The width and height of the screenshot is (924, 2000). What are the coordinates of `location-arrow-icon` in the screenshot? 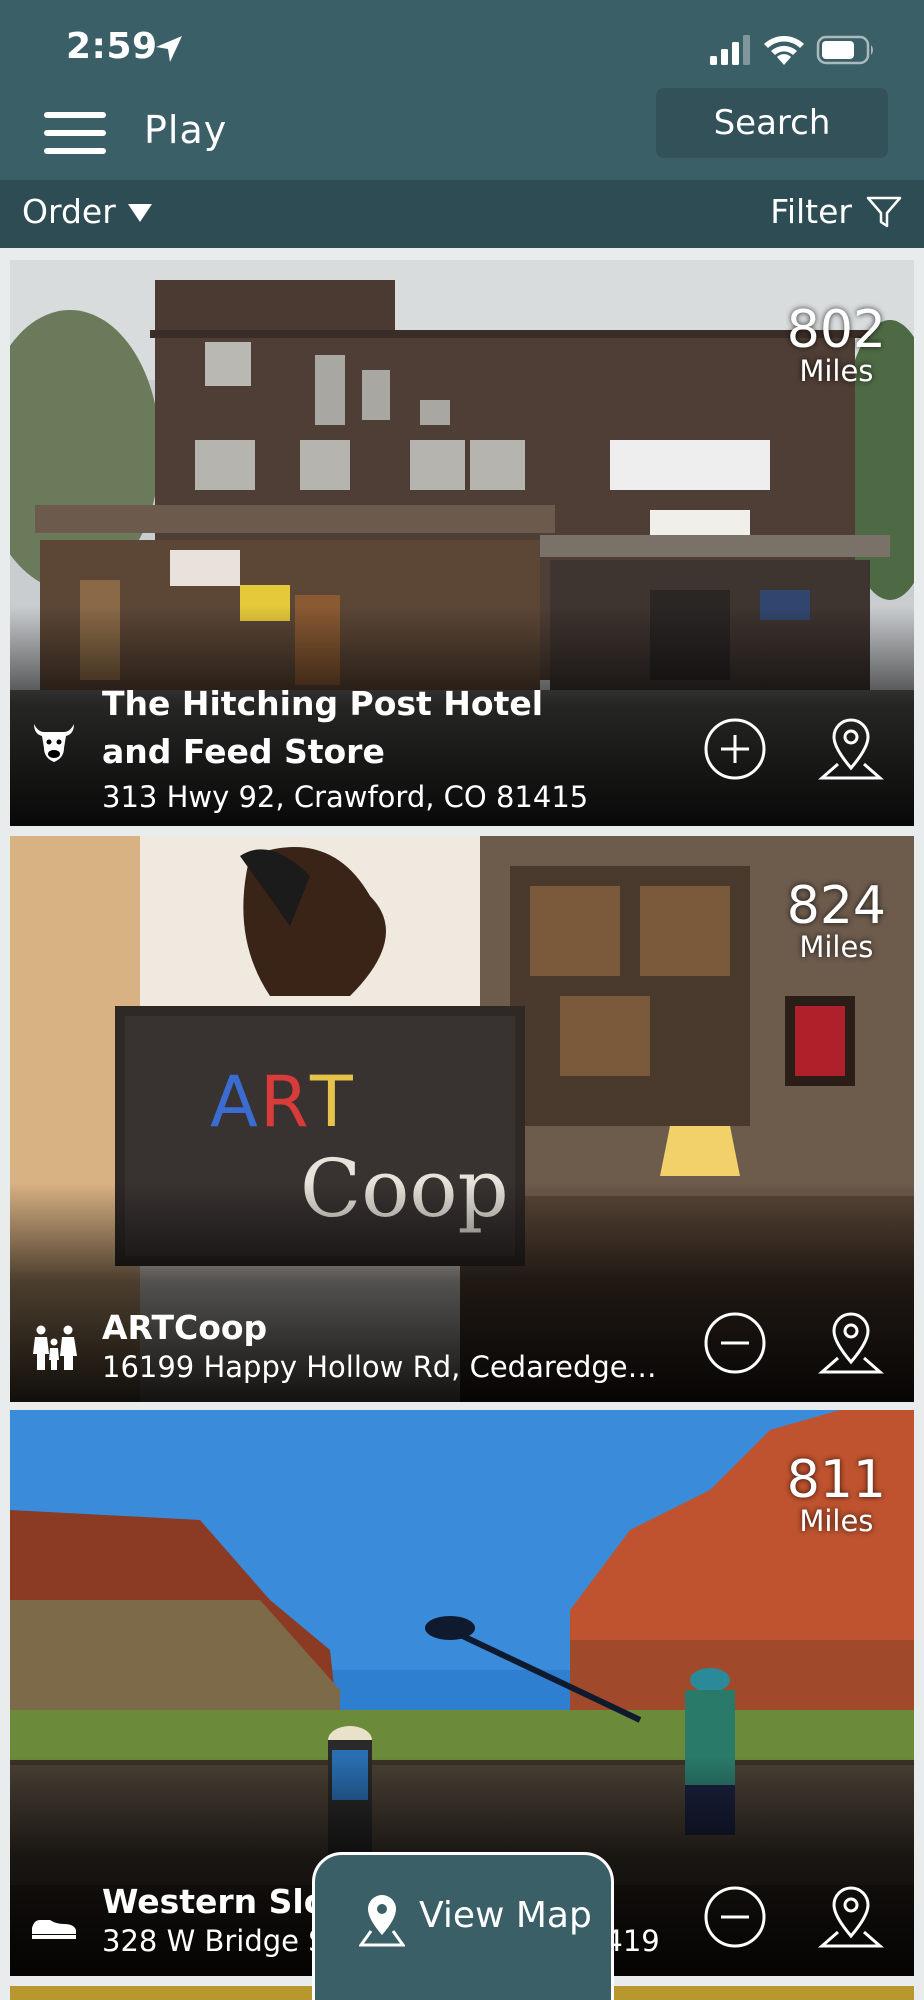 It's located at (169, 49).